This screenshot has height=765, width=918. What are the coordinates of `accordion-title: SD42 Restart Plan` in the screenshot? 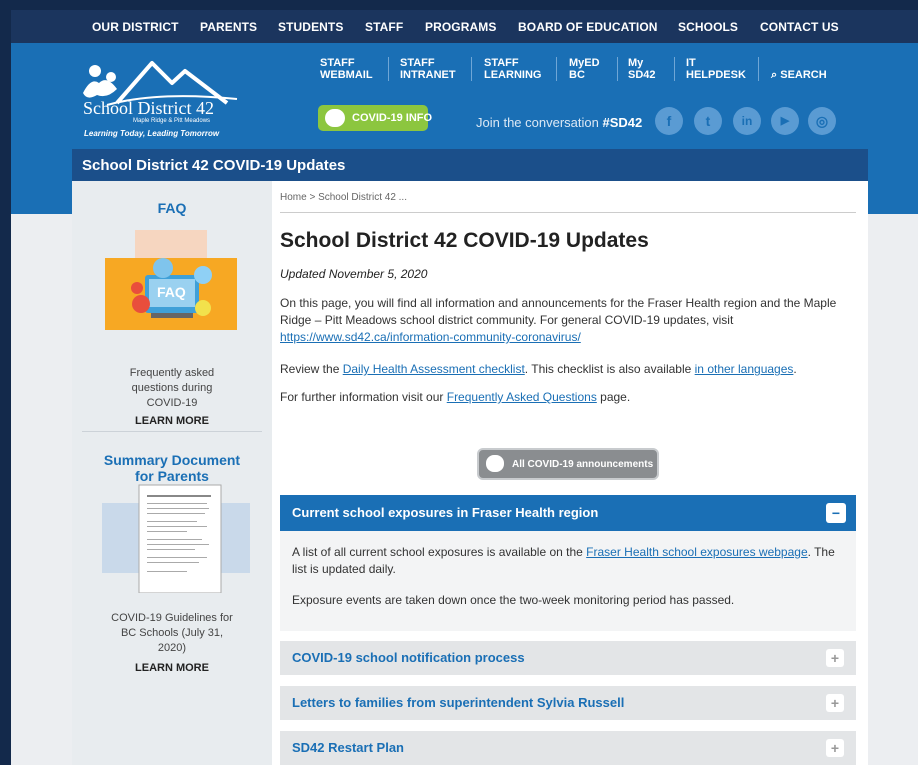 It's located at (348, 747).